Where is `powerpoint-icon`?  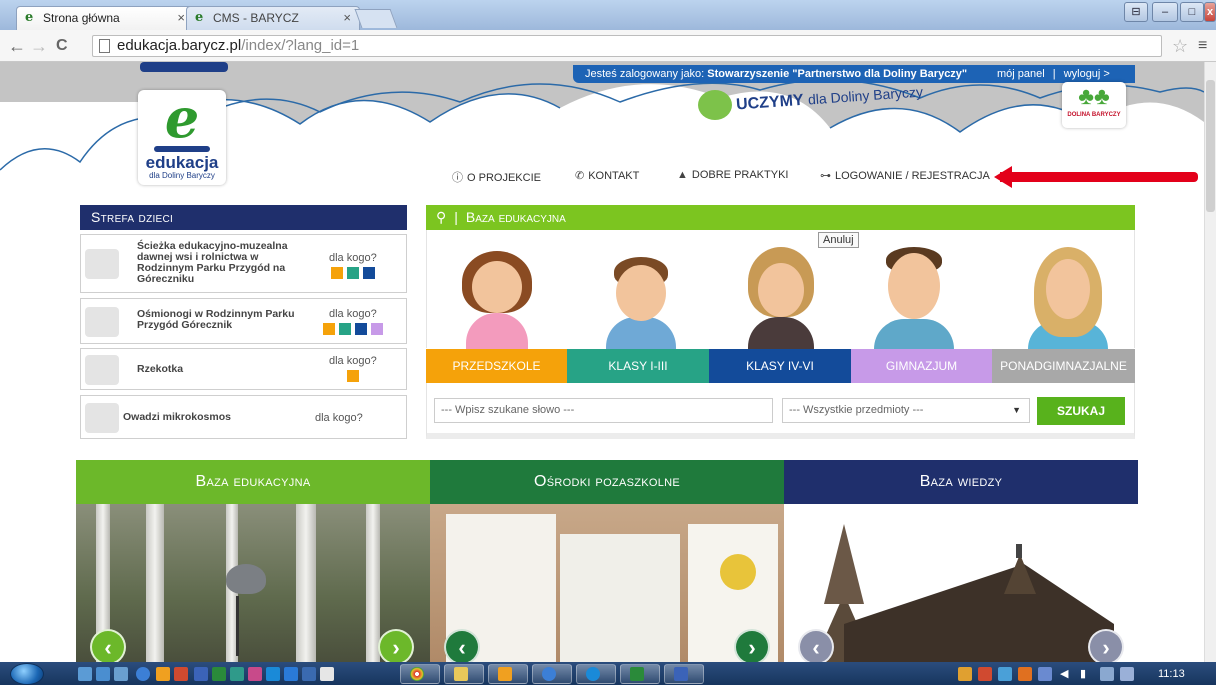 powerpoint-icon is located at coordinates (181, 674).